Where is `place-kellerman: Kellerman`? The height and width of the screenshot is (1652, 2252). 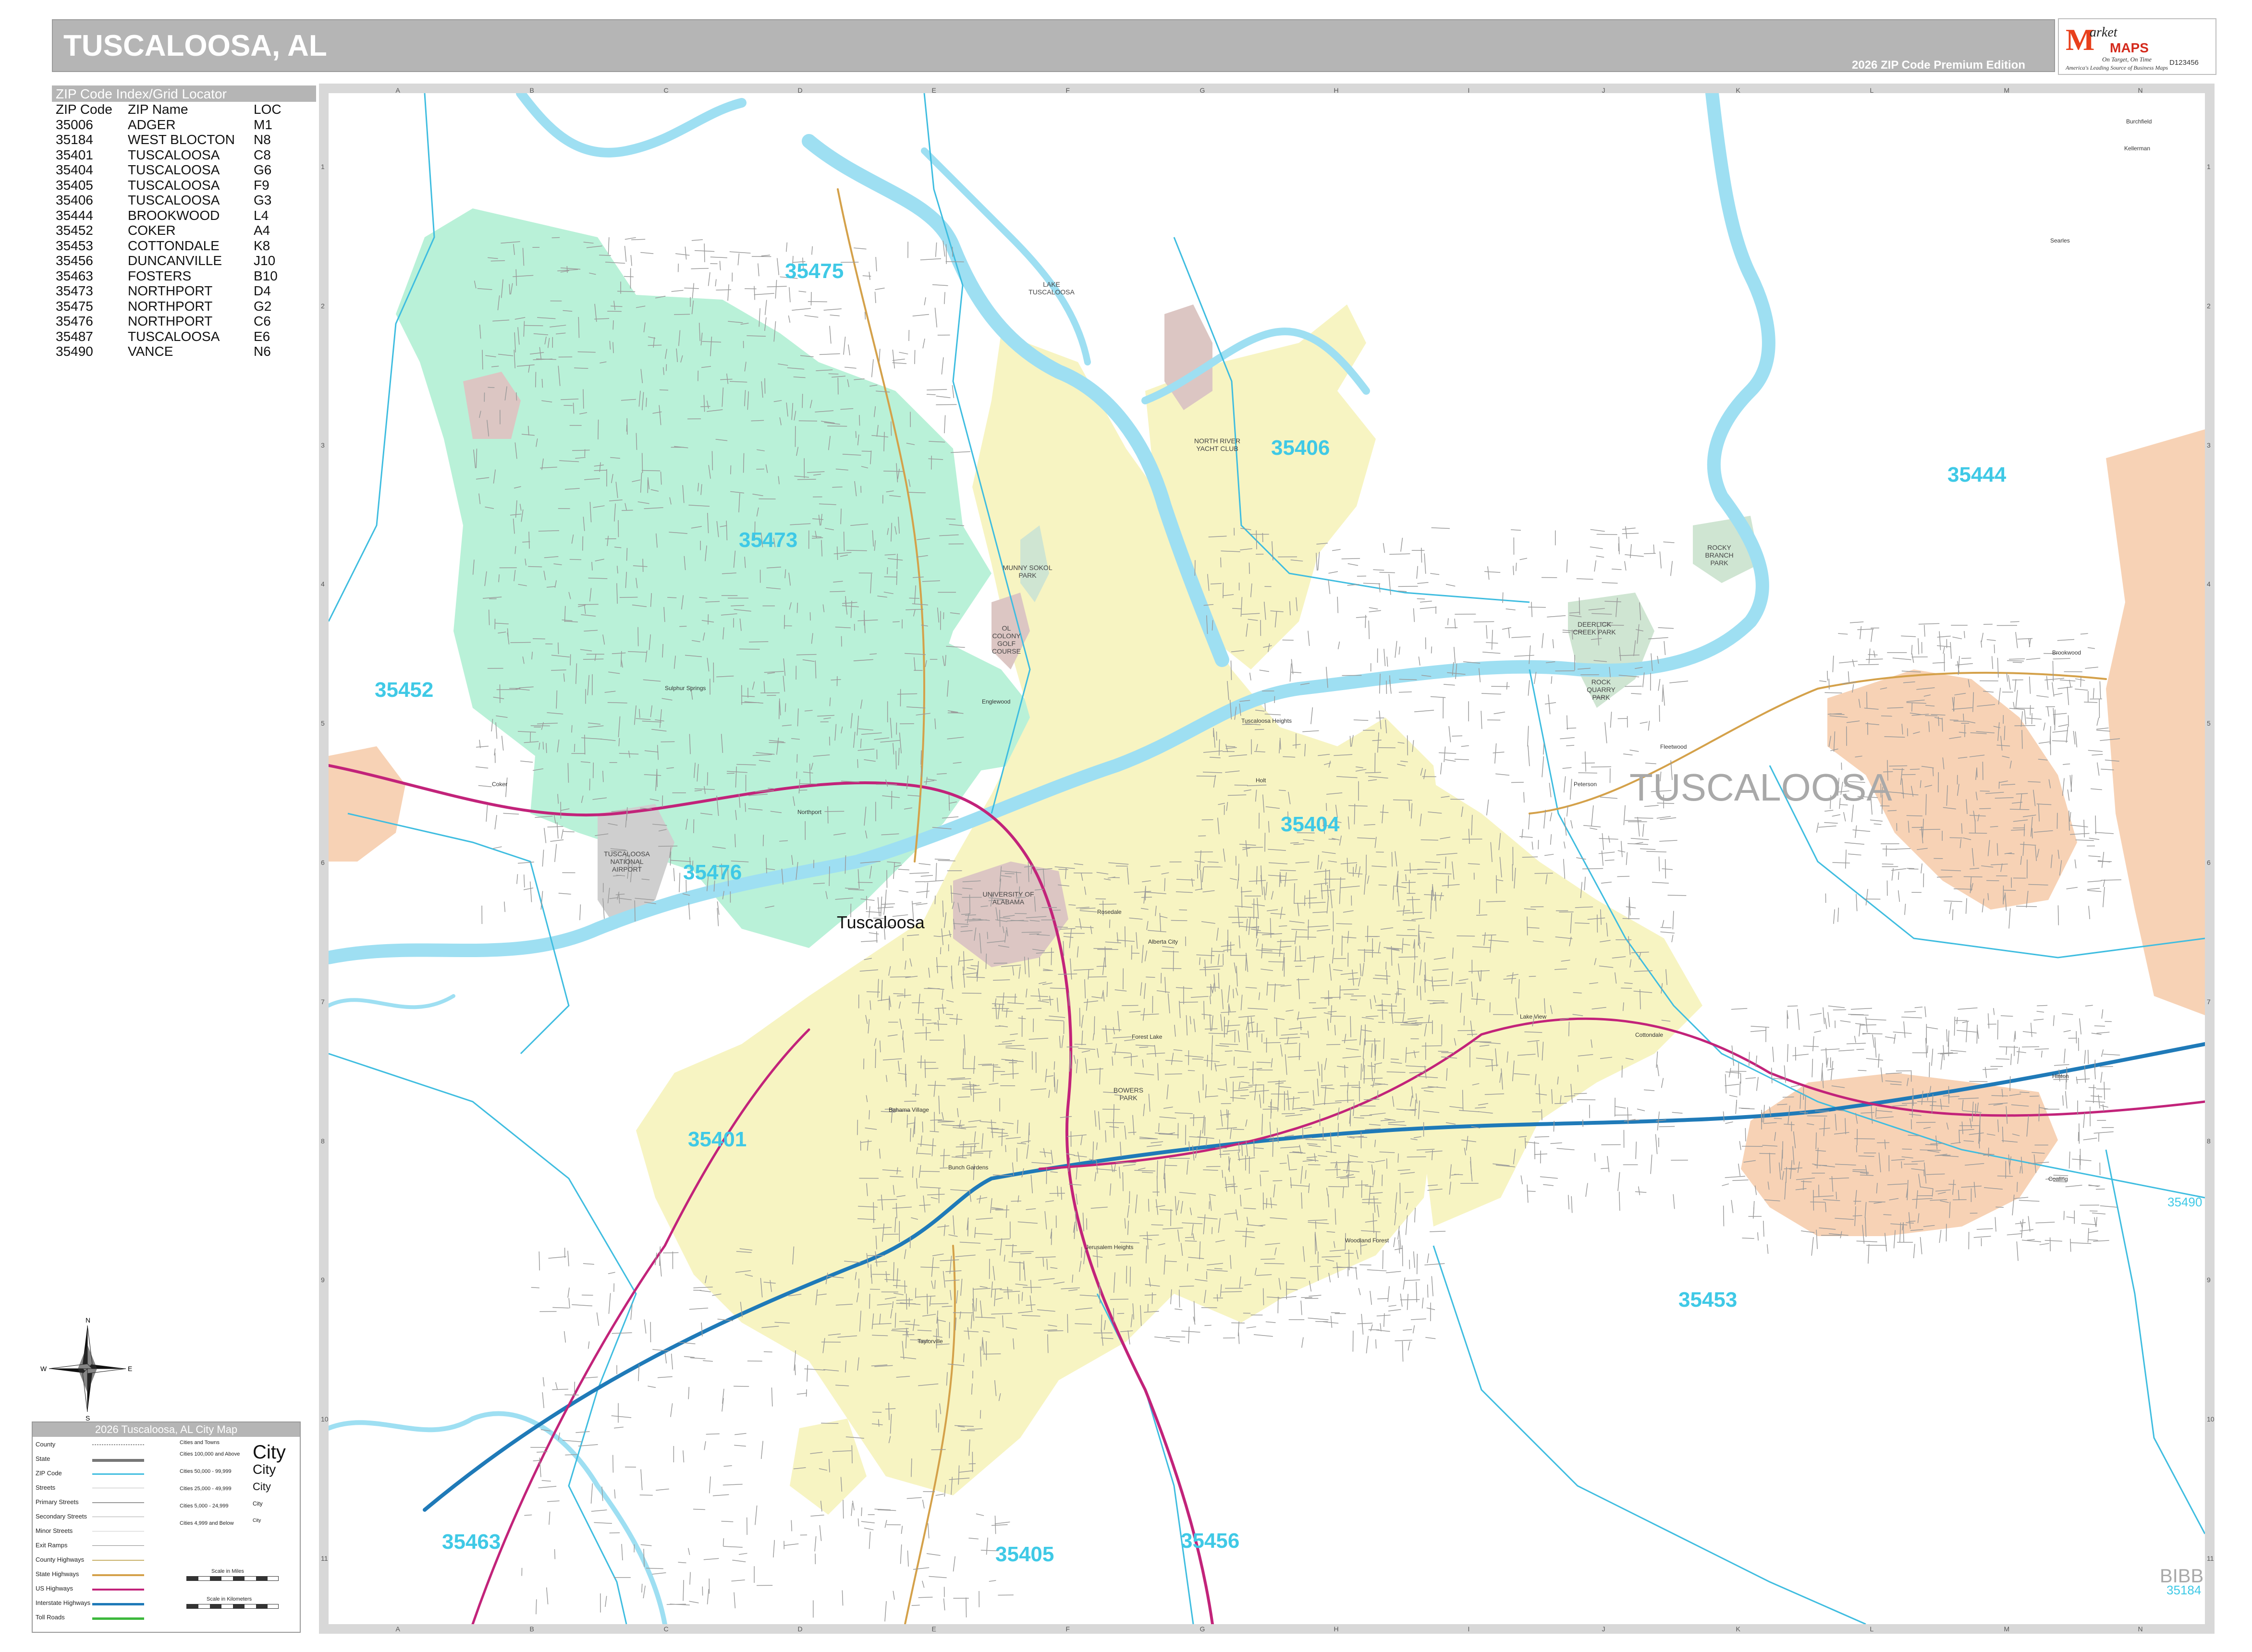
place-kellerman: Kellerman is located at coordinates (2137, 148).